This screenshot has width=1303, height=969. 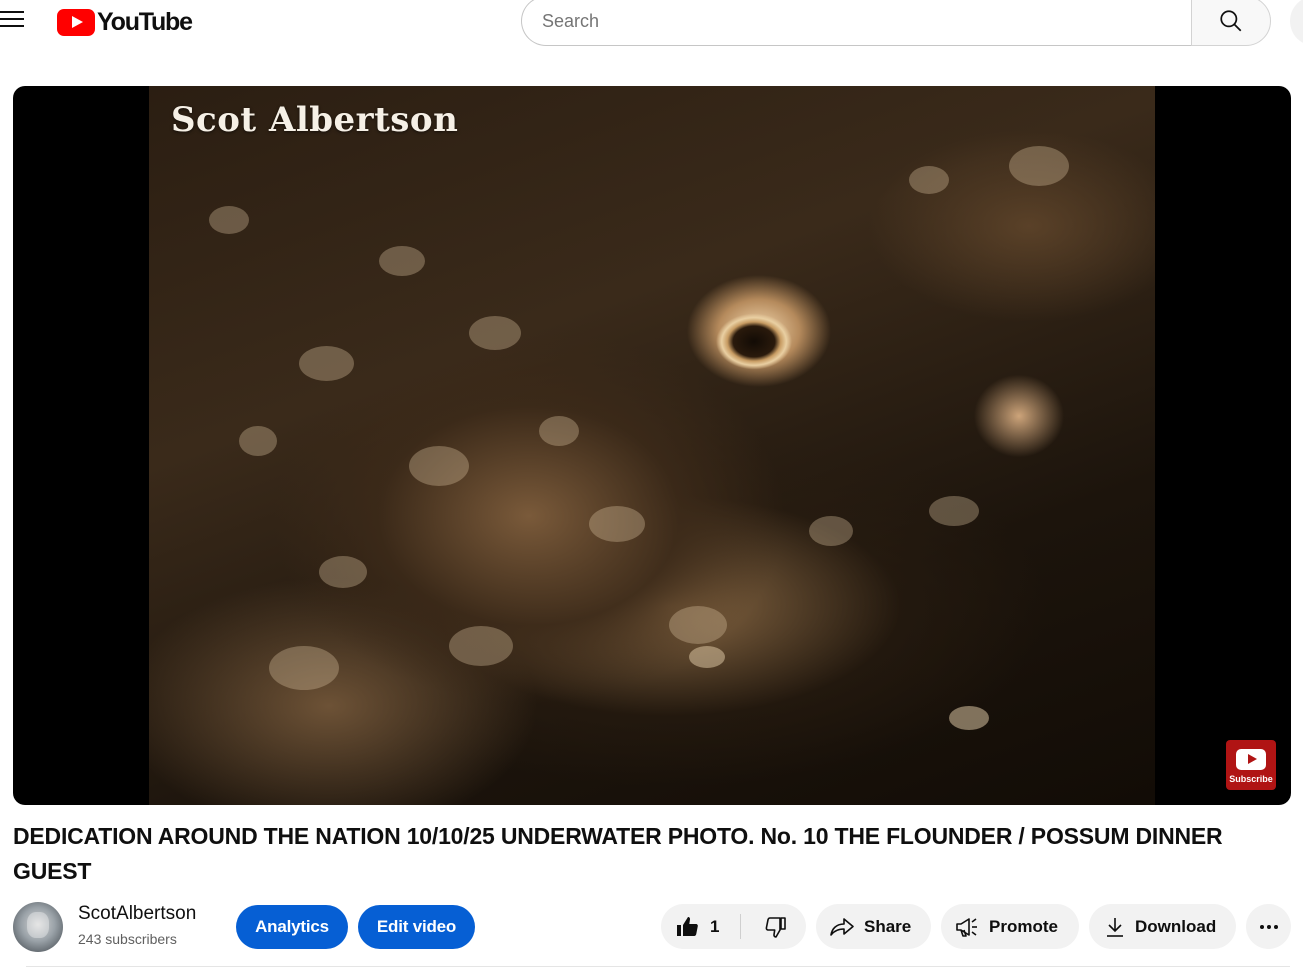 I want to click on video-watermark: Scot Albertson, so click(x=315, y=120).